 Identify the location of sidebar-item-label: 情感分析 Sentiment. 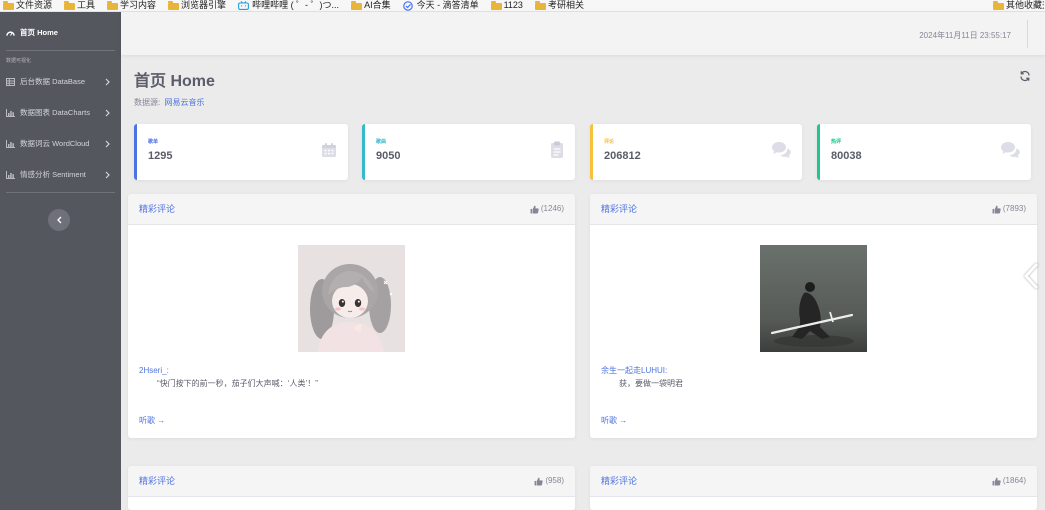
(53, 174).